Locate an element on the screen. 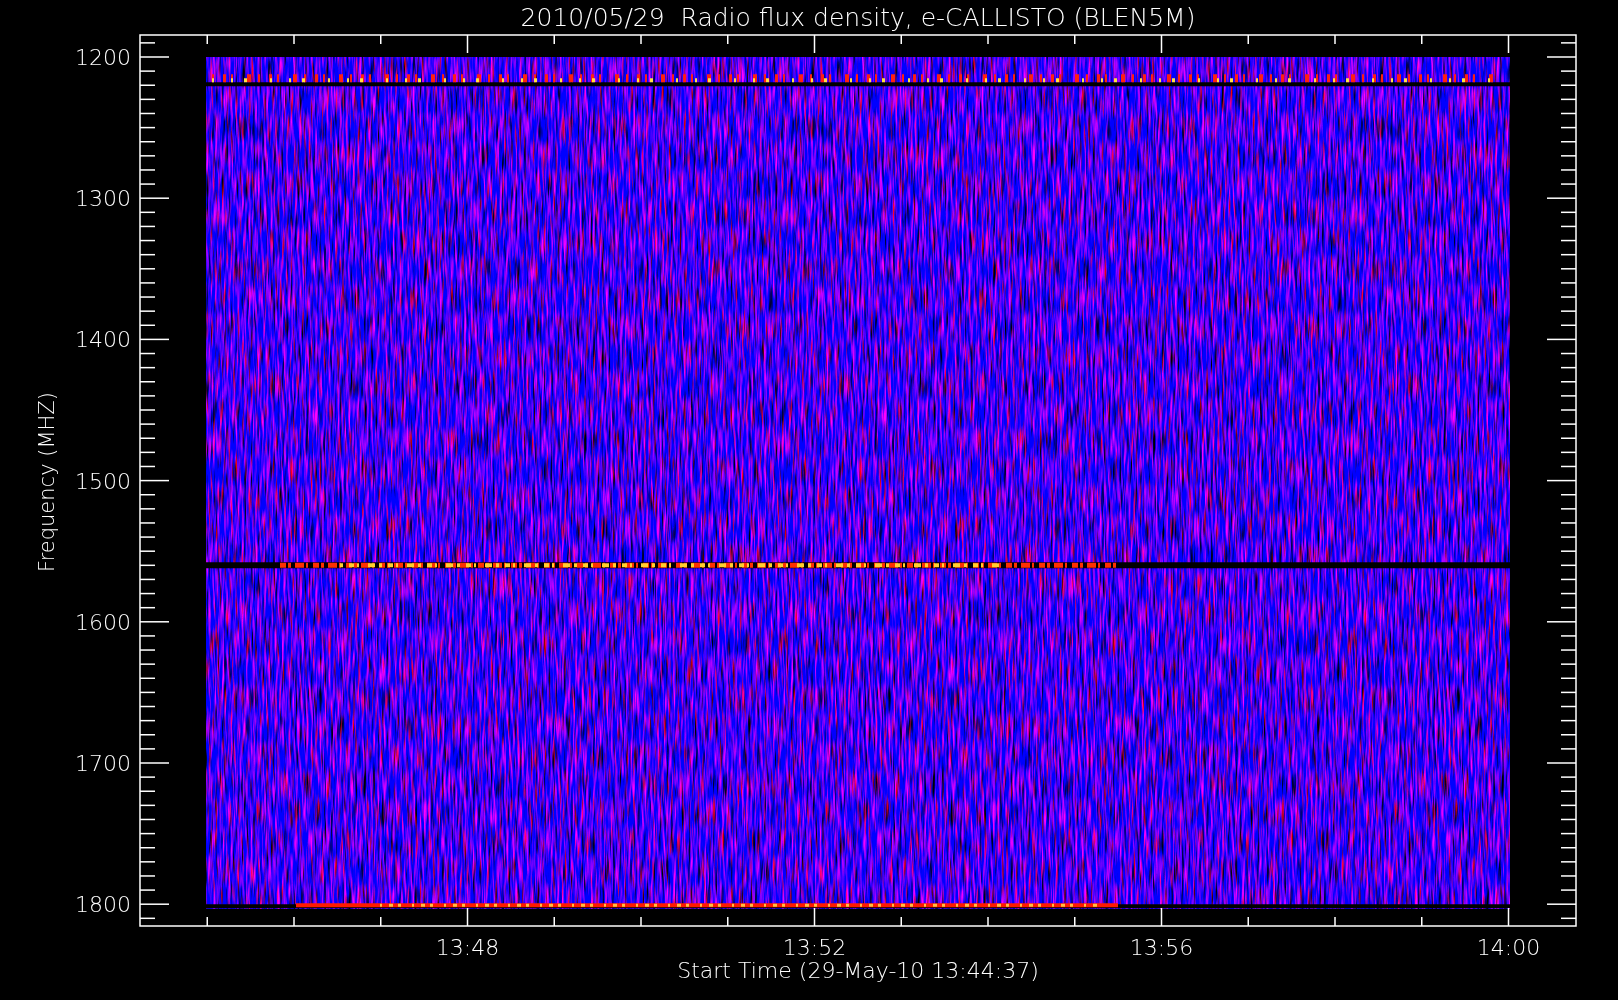 Image resolution: width=1618 pixels, height=1000 pixels. axis-tick-label: 1300 is located at coordinates (103, 199).